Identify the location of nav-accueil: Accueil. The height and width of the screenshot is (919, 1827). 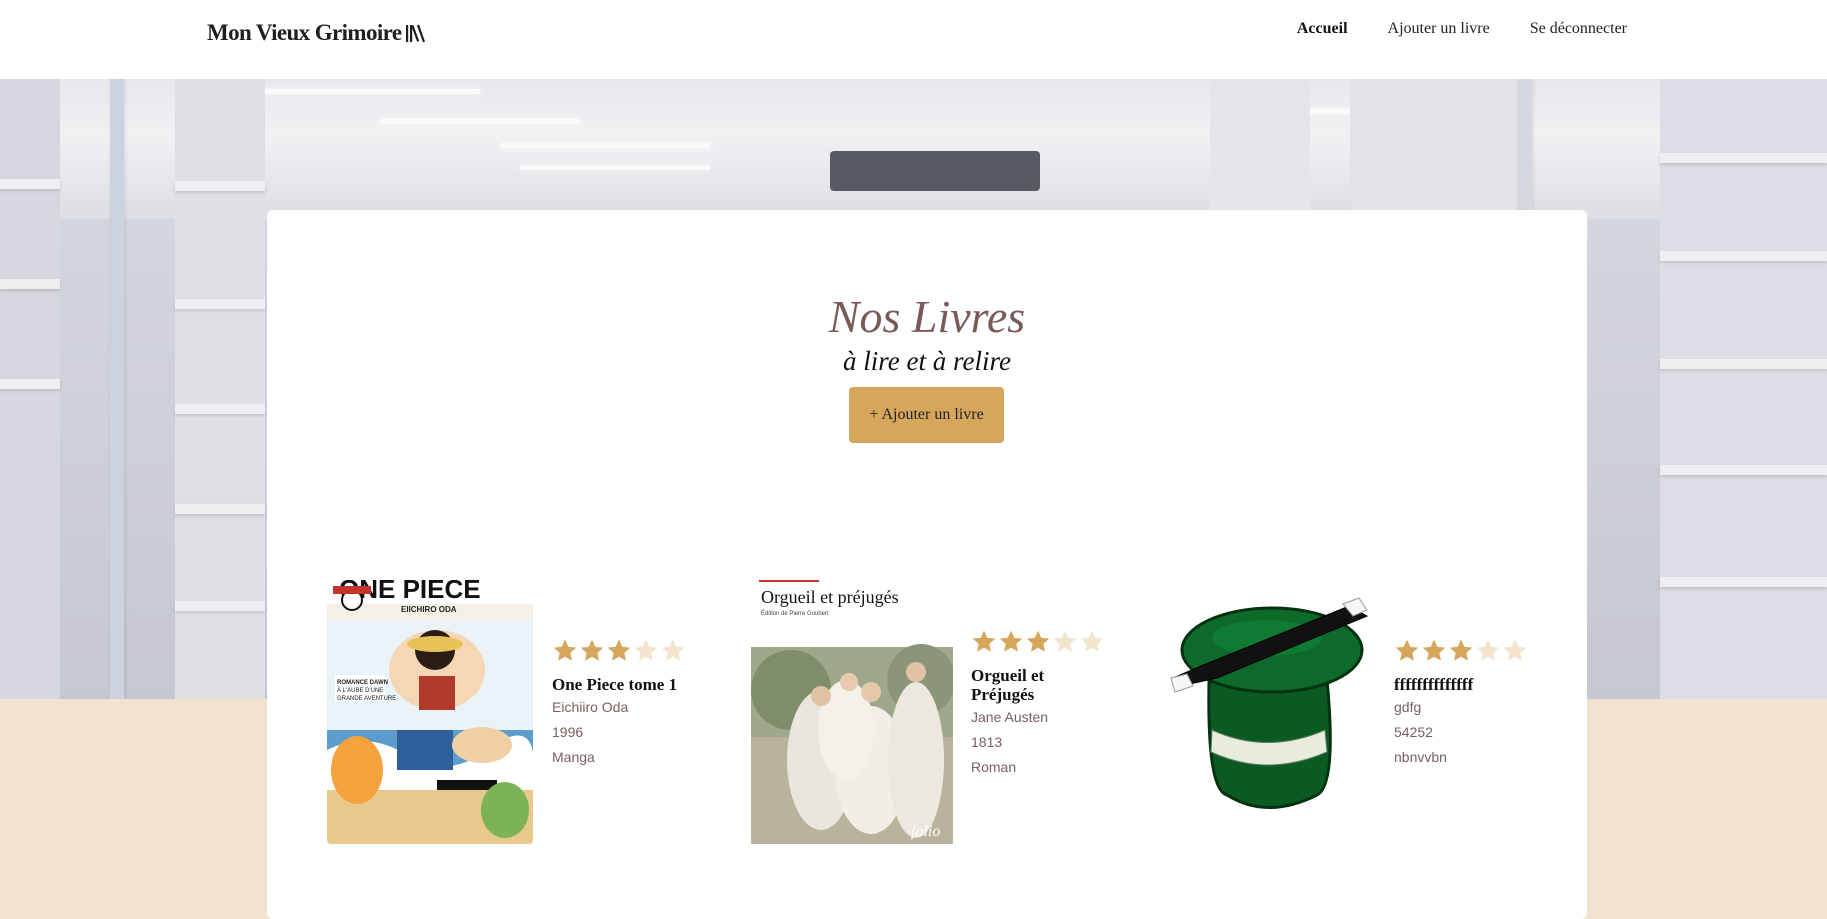
(1322, 29).